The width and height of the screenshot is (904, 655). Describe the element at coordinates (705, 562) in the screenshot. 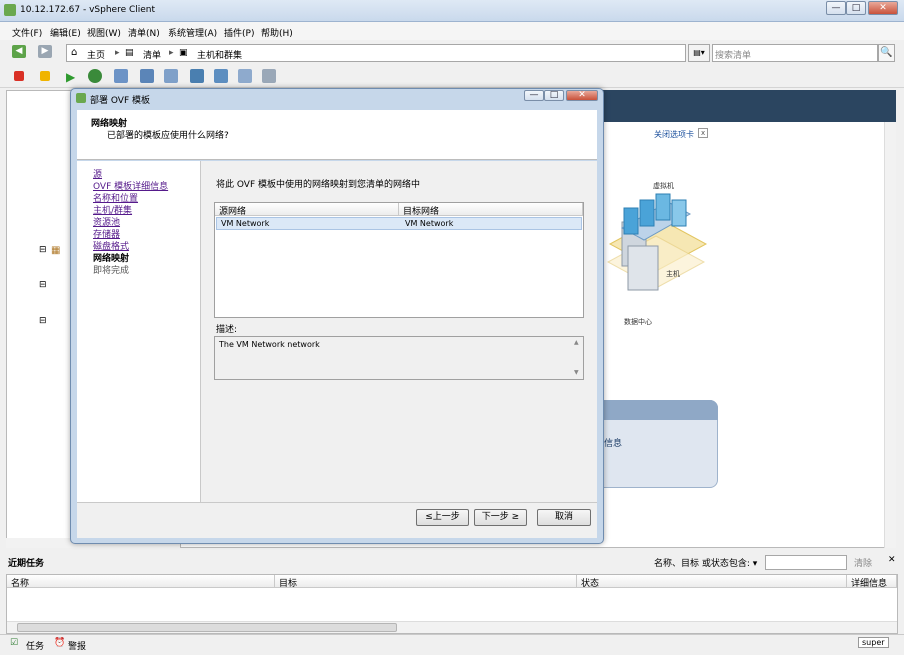

I see `filter-label: 名称、目标 或状态包含: ▾` at that location.